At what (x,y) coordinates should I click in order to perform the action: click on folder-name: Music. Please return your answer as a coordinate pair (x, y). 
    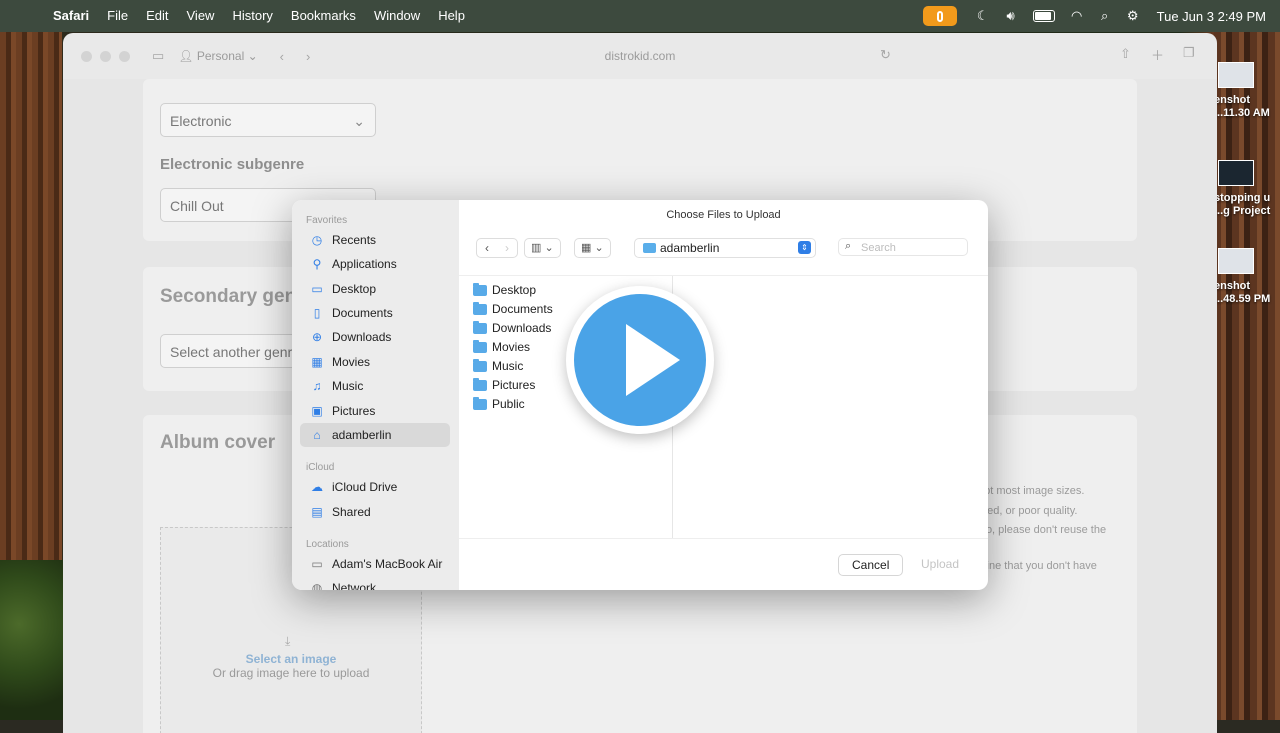
    Looking at the image, I should click on (508, 366).